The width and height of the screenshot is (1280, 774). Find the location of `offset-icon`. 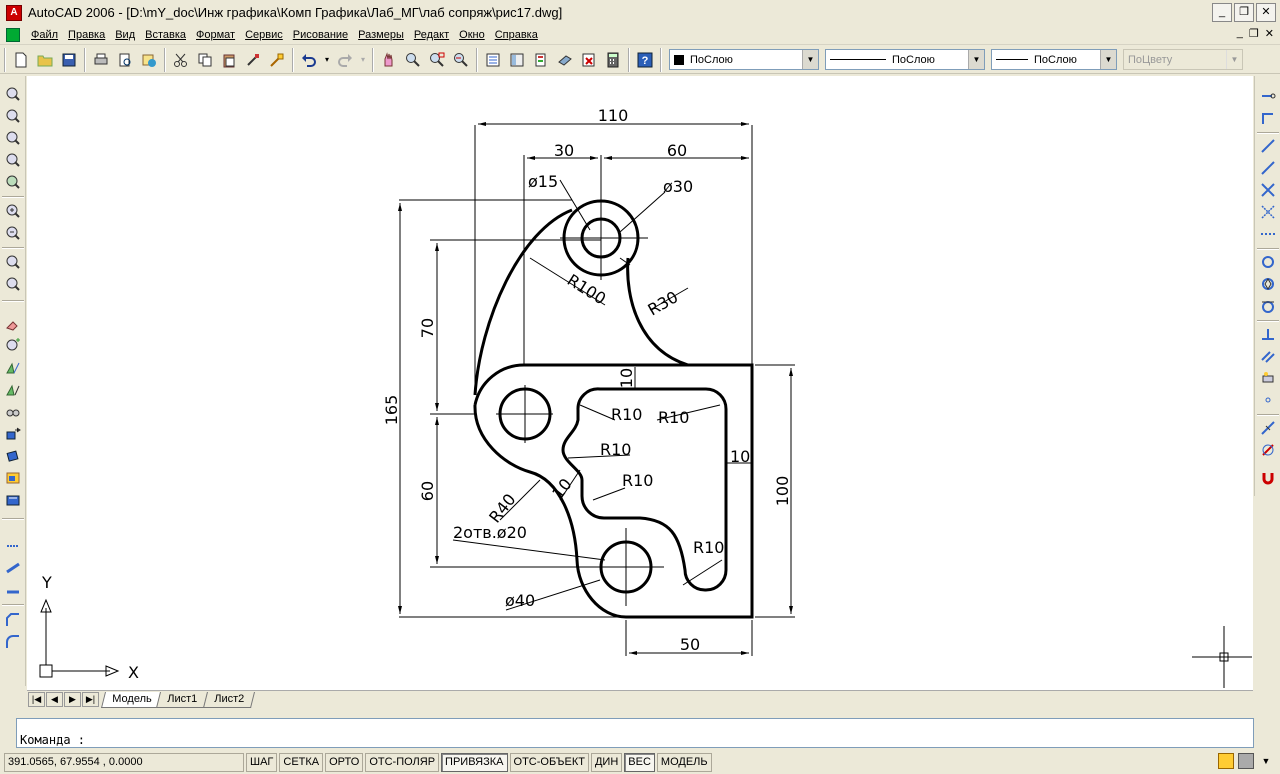

offset-icon is located at coordinates (13, 390).